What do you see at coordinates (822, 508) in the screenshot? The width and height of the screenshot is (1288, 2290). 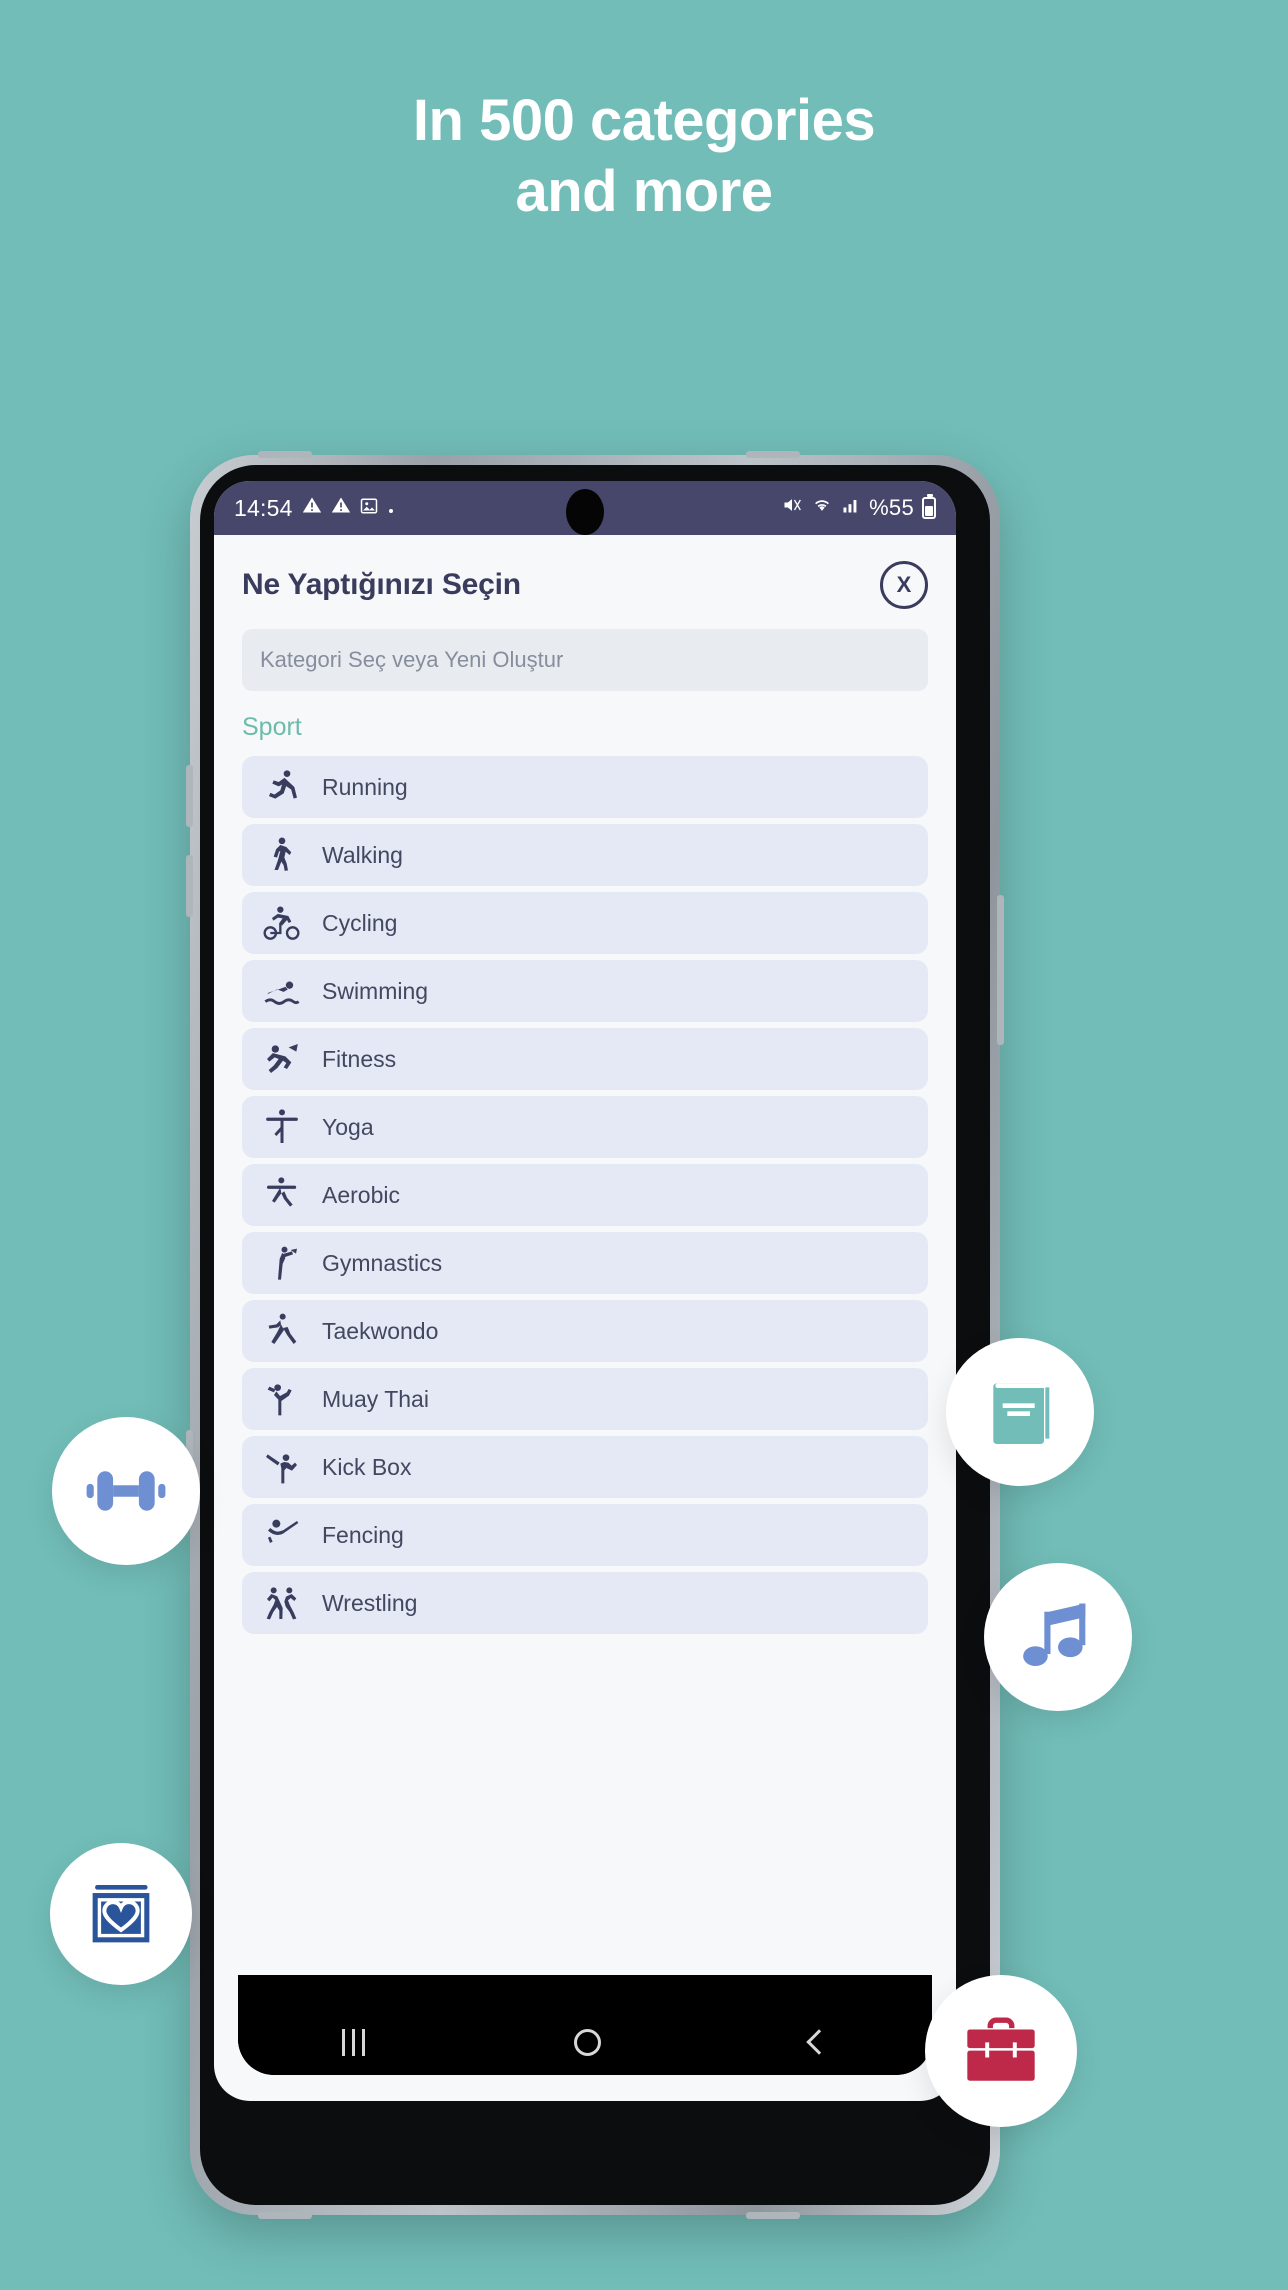 I see `wifi-icon` at bounding box center [822, 508].